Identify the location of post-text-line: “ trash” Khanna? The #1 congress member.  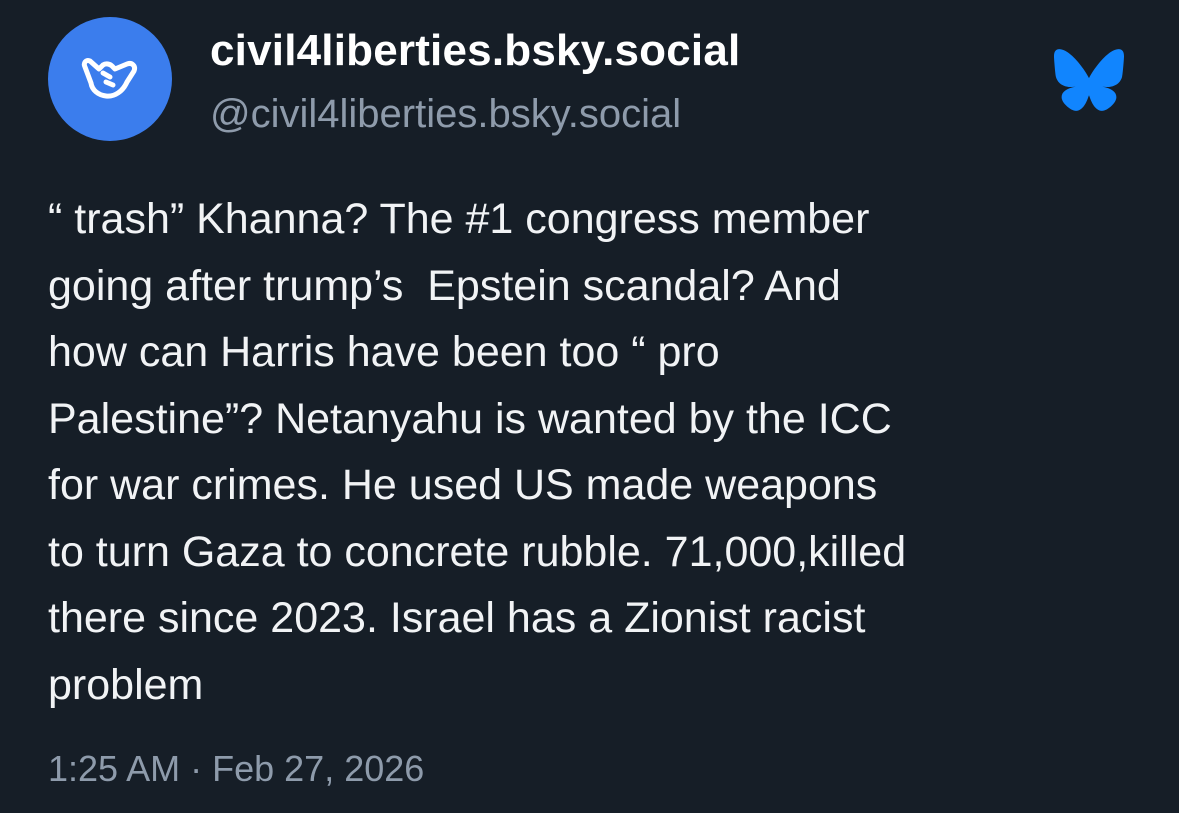
(459, 219).